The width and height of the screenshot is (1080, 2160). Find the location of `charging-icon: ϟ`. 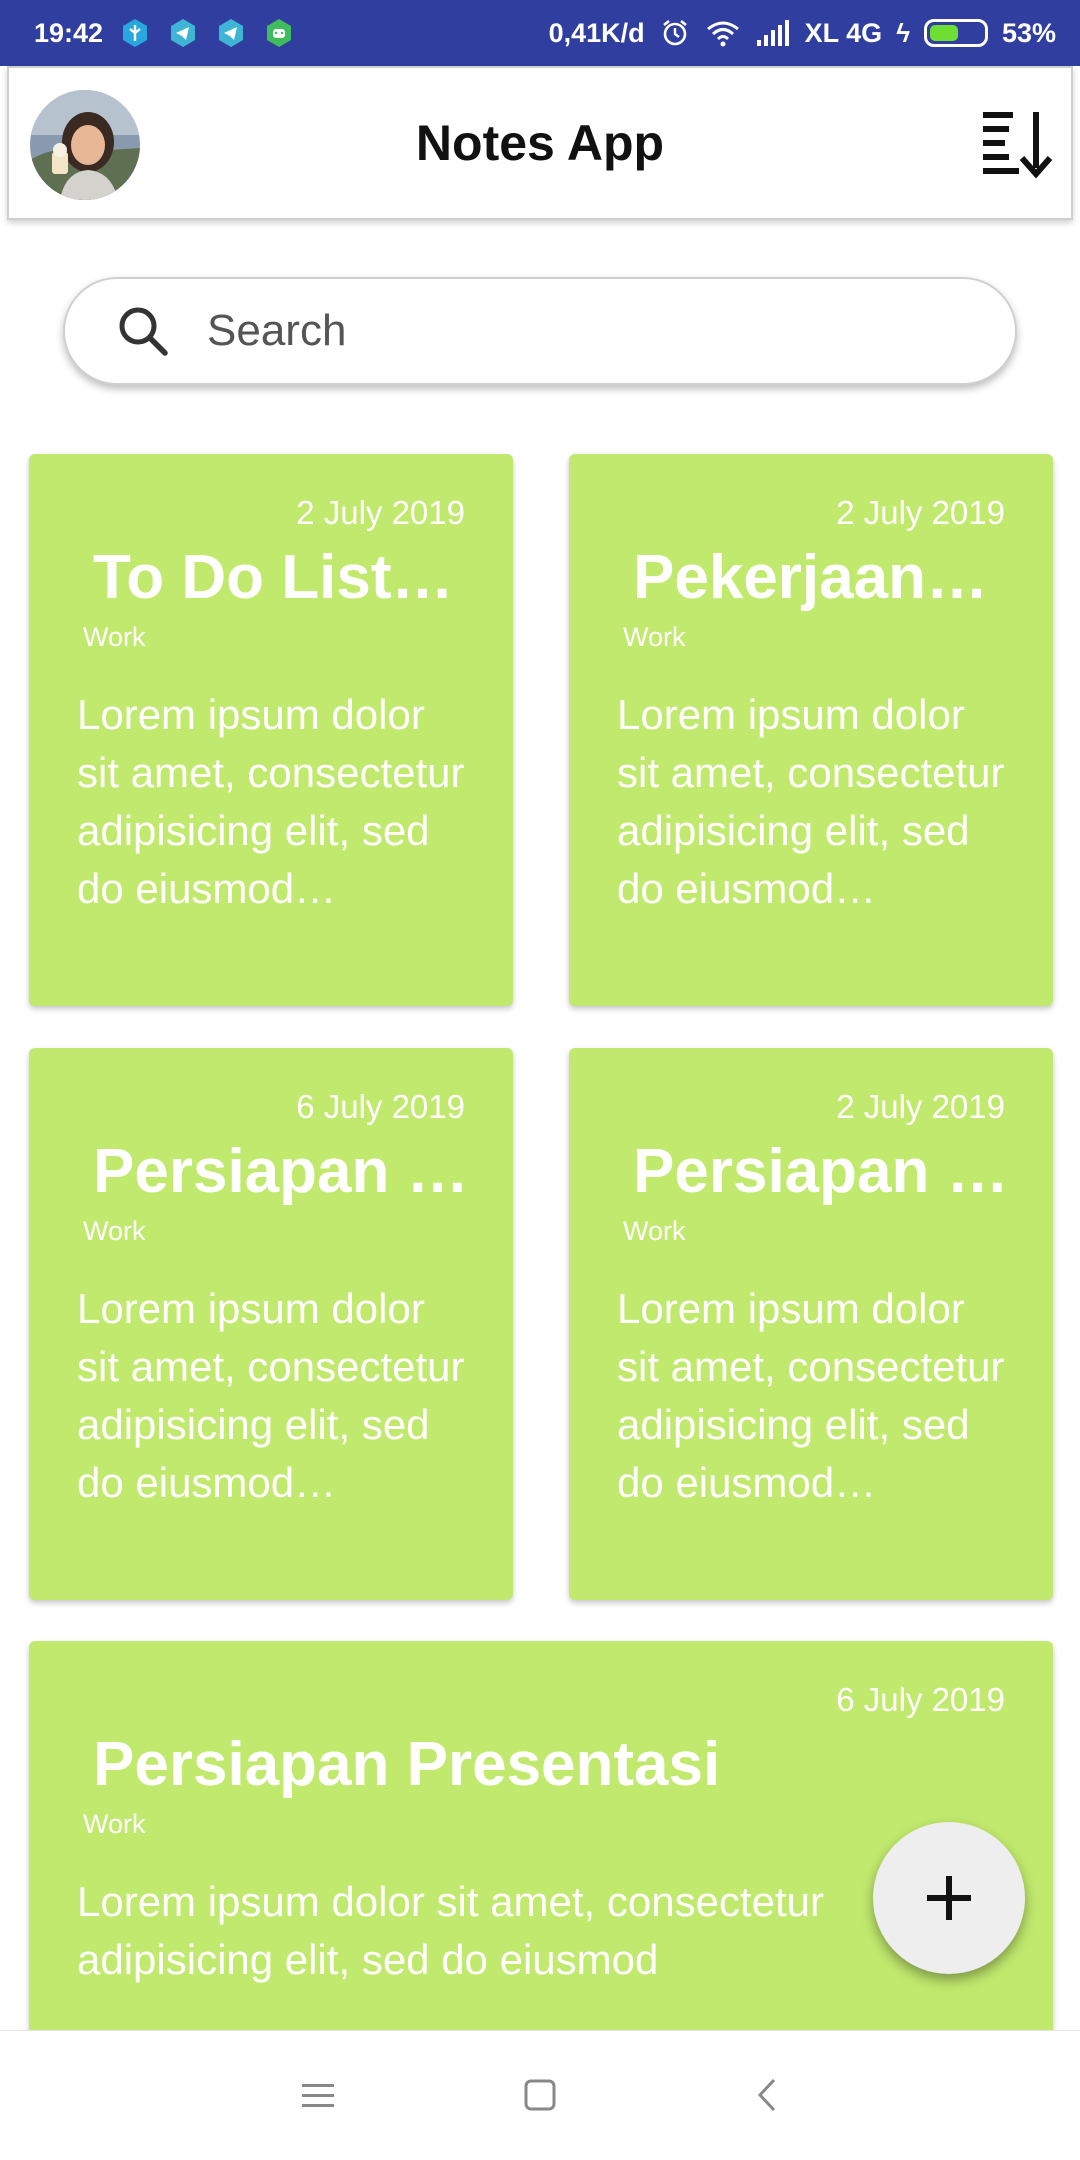

charging-icon: ϟ is located at coordinates (903, 32).